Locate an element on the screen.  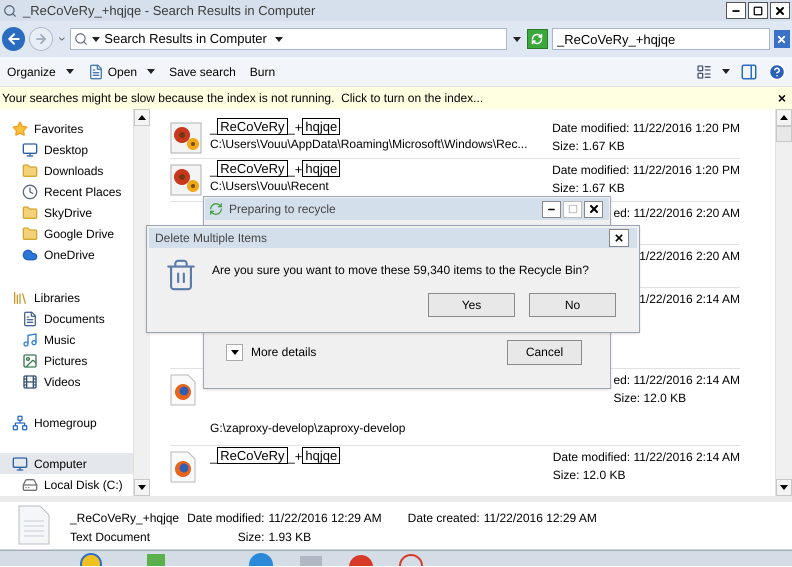
computer-icon is located at coordinates (20, 464).